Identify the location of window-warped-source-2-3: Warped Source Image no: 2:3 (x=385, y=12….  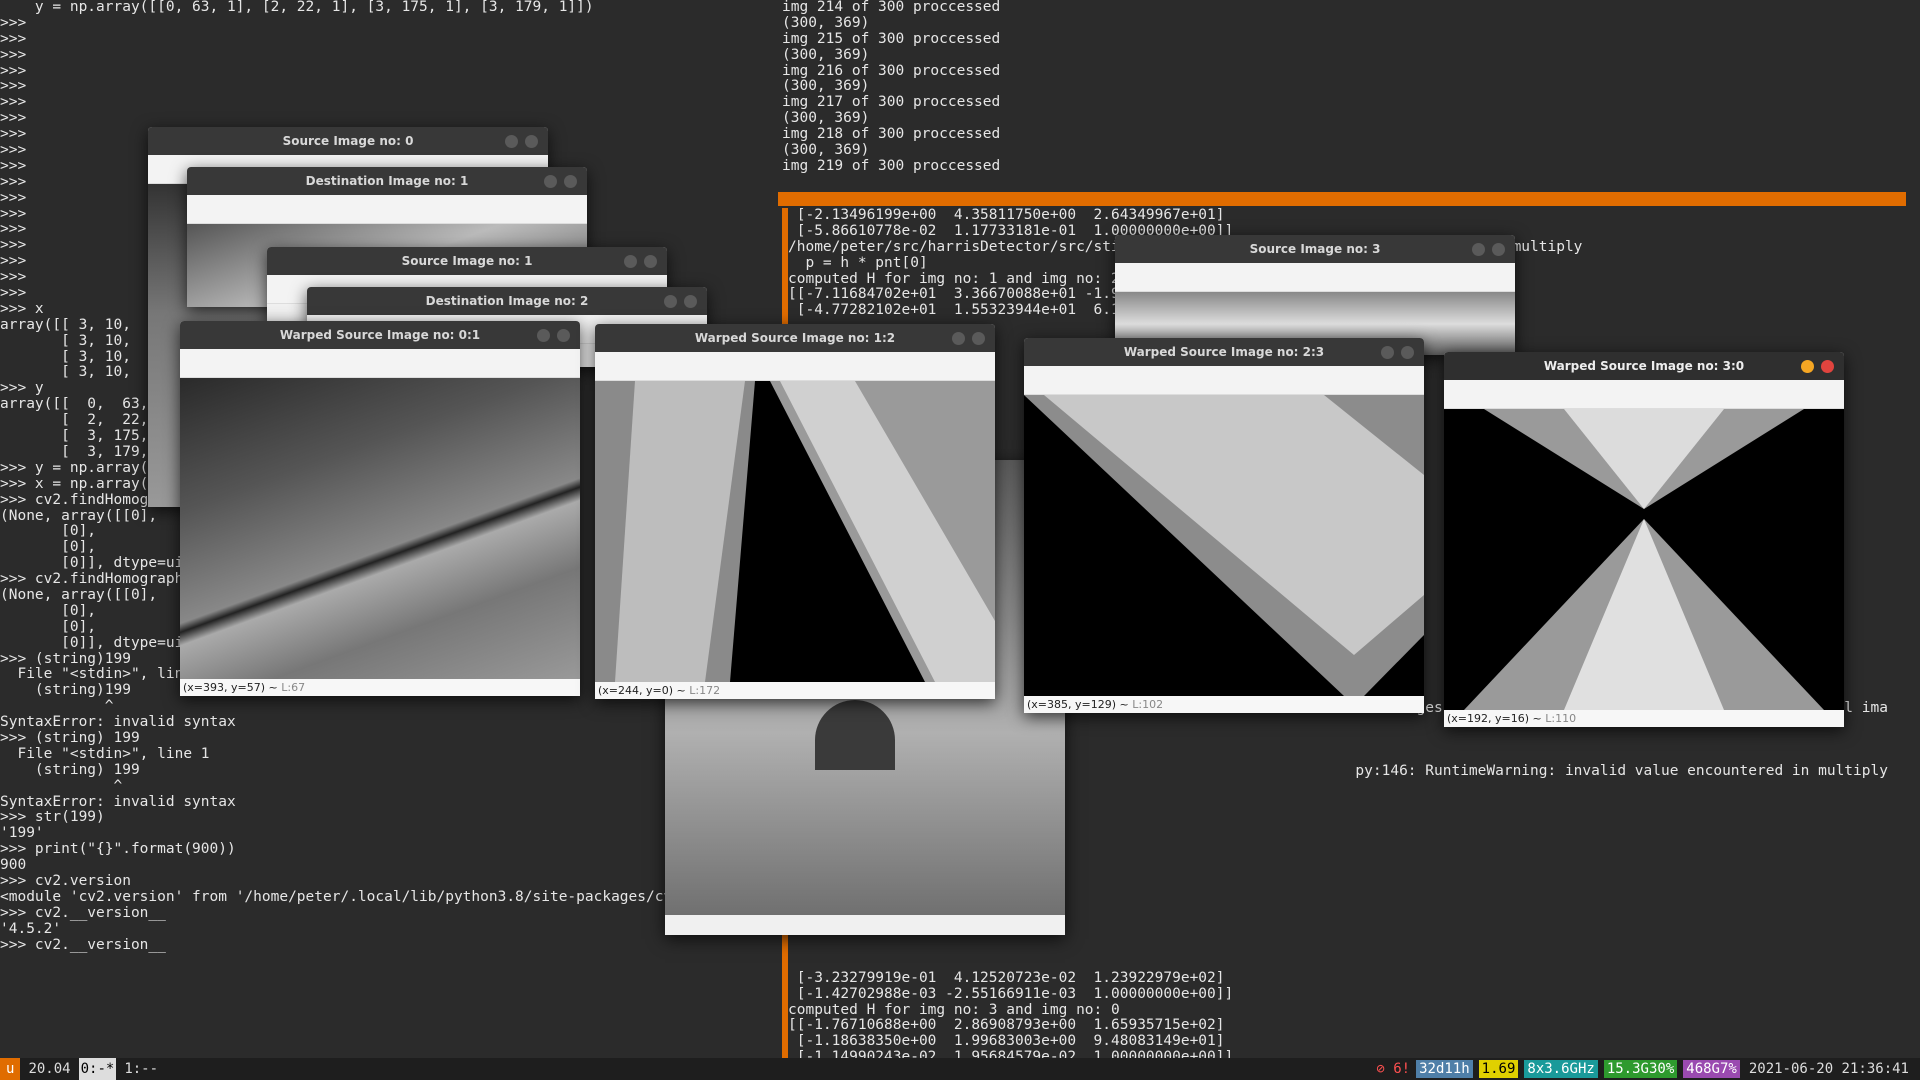
(1224, 525).